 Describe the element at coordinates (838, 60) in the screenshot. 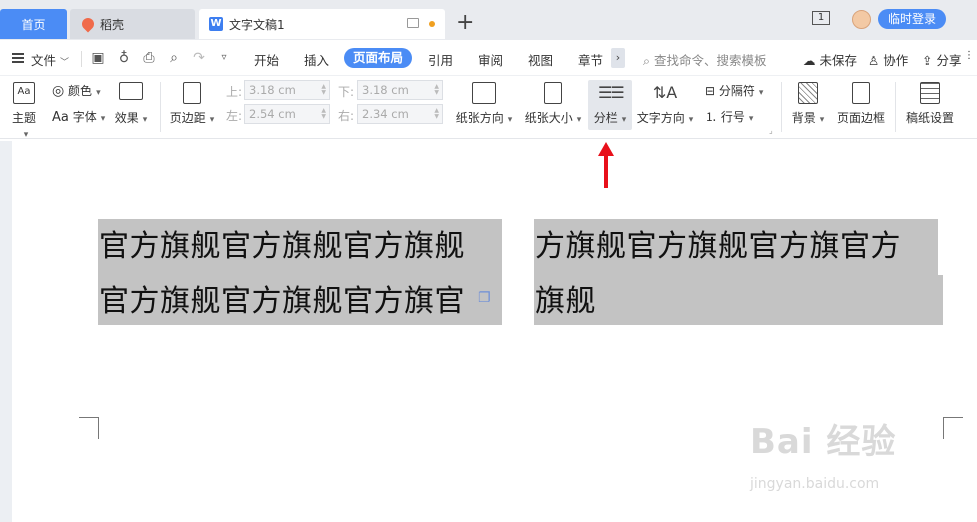

I see `unsaved-label: 未保存` at that location.